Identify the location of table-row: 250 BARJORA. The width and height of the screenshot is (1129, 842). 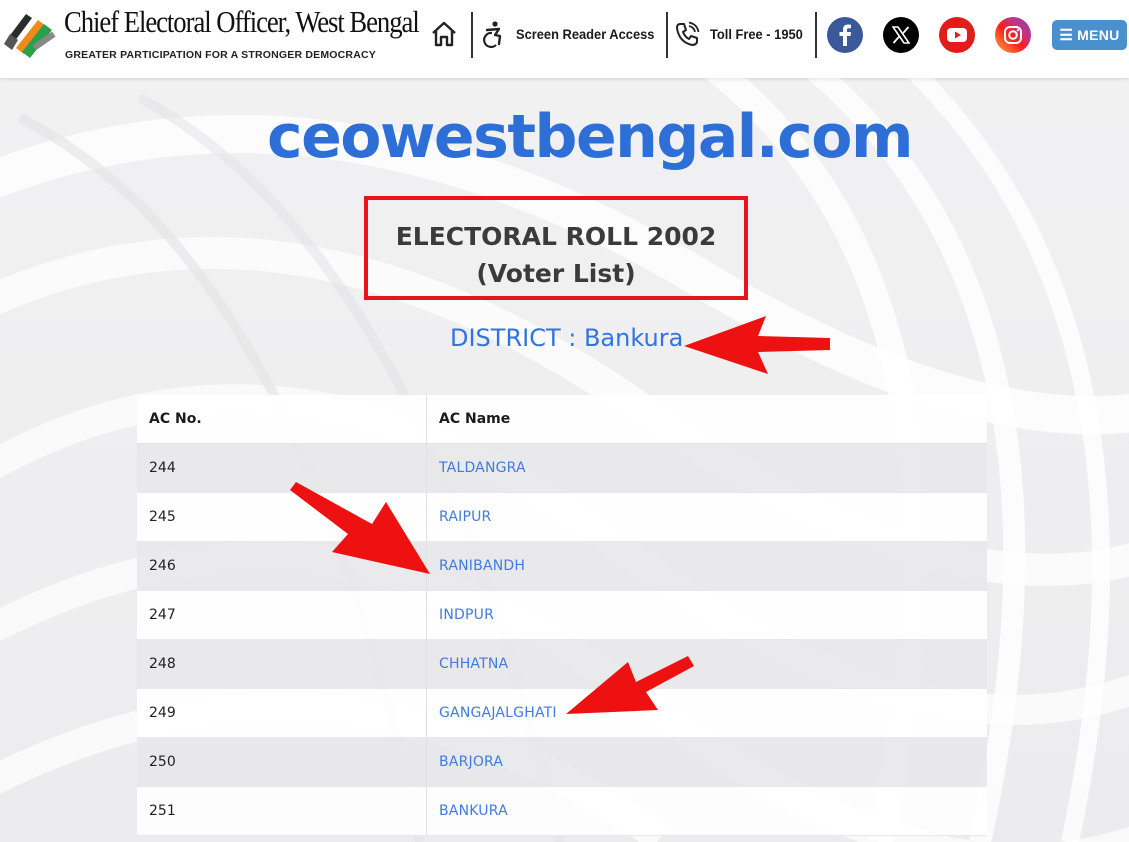
(562, 762).